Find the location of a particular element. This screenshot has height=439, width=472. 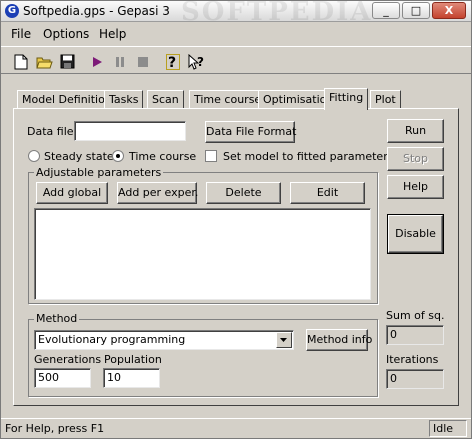

stop-button: Stop is located at coordinates (415, 159).